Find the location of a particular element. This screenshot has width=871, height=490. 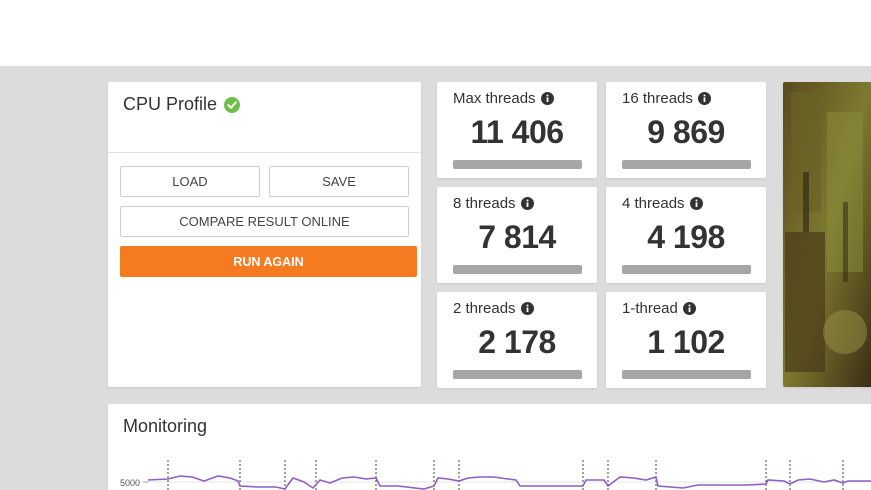

y-tick-label: 5000 is located at coordinates (130, 483).